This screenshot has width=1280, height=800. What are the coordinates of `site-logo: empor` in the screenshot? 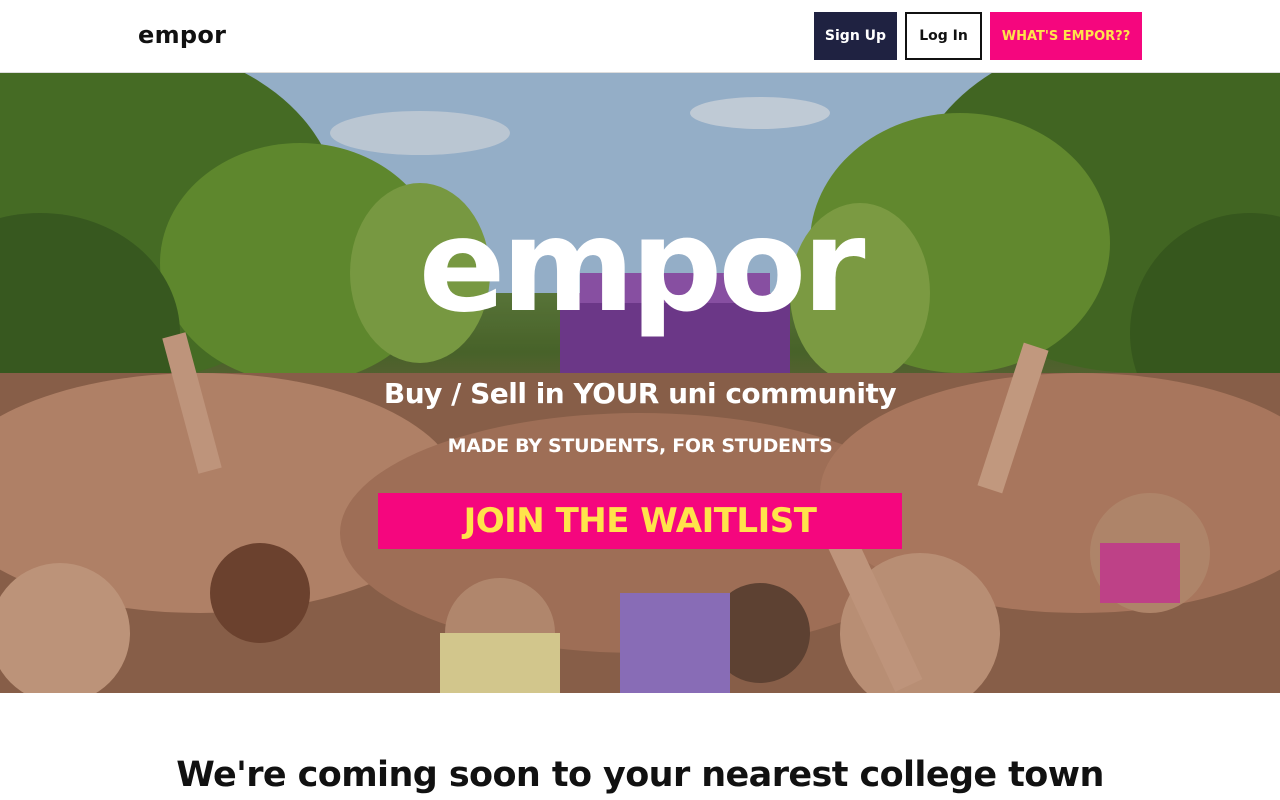 It's located at (182, 35).